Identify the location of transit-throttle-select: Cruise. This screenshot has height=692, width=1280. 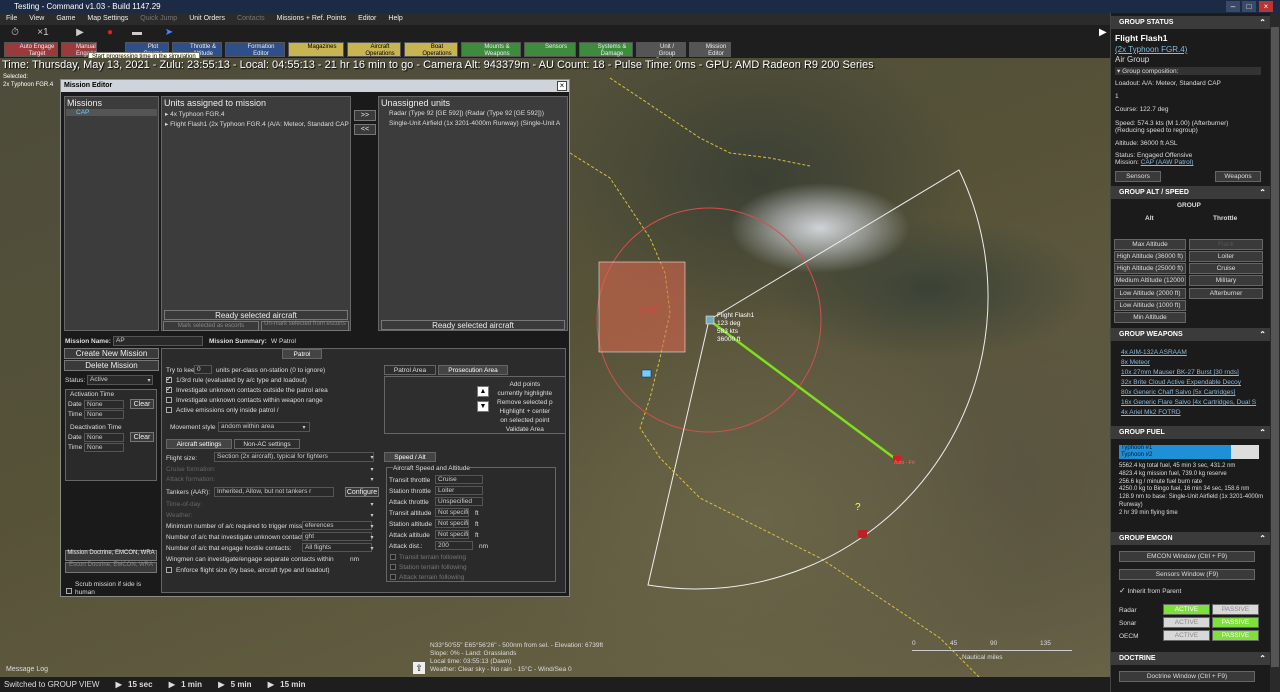
(459, 479).